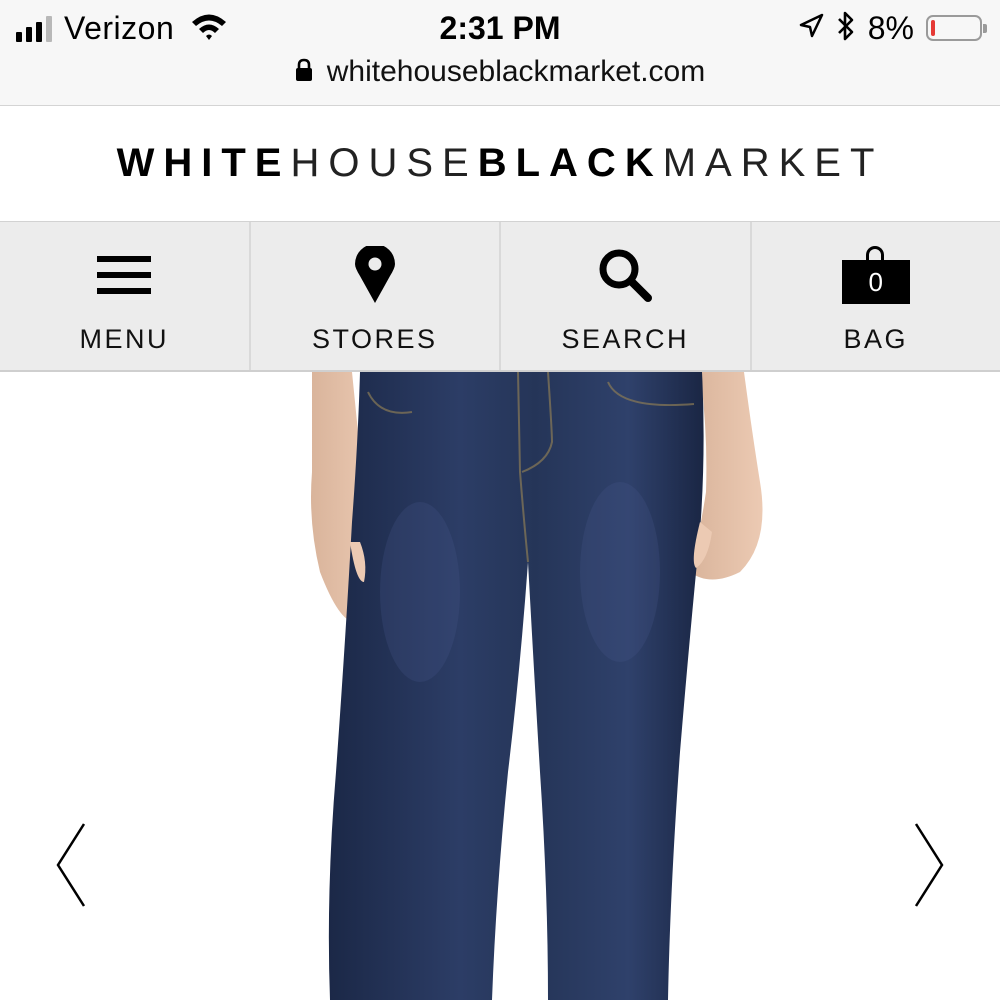  Describe the element at coordinates (374, 339) in the screenshot. I see `stores-label: STORES` at that location.